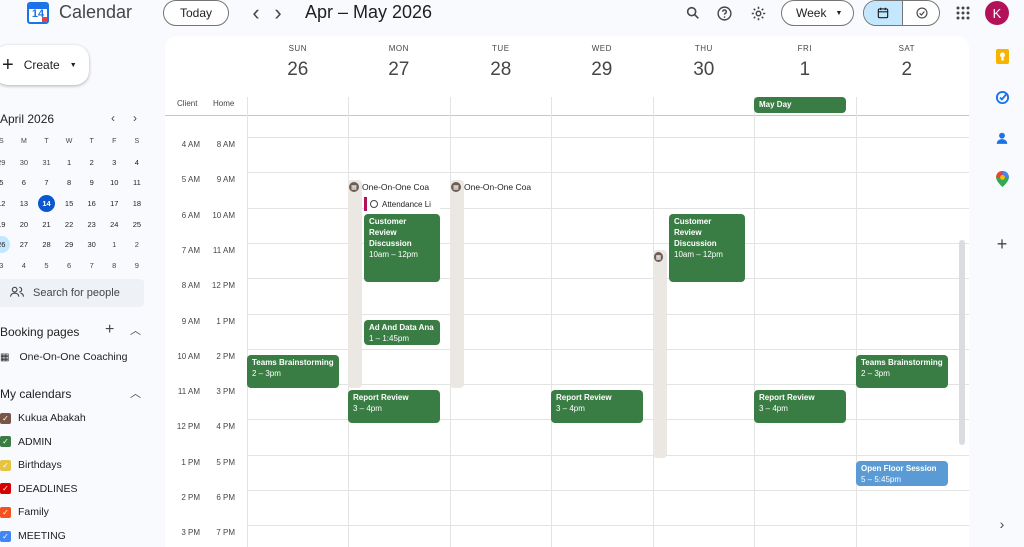 This screenshot has height=547, width=1024. I want to click on day-number: 27, so click(399, 70).